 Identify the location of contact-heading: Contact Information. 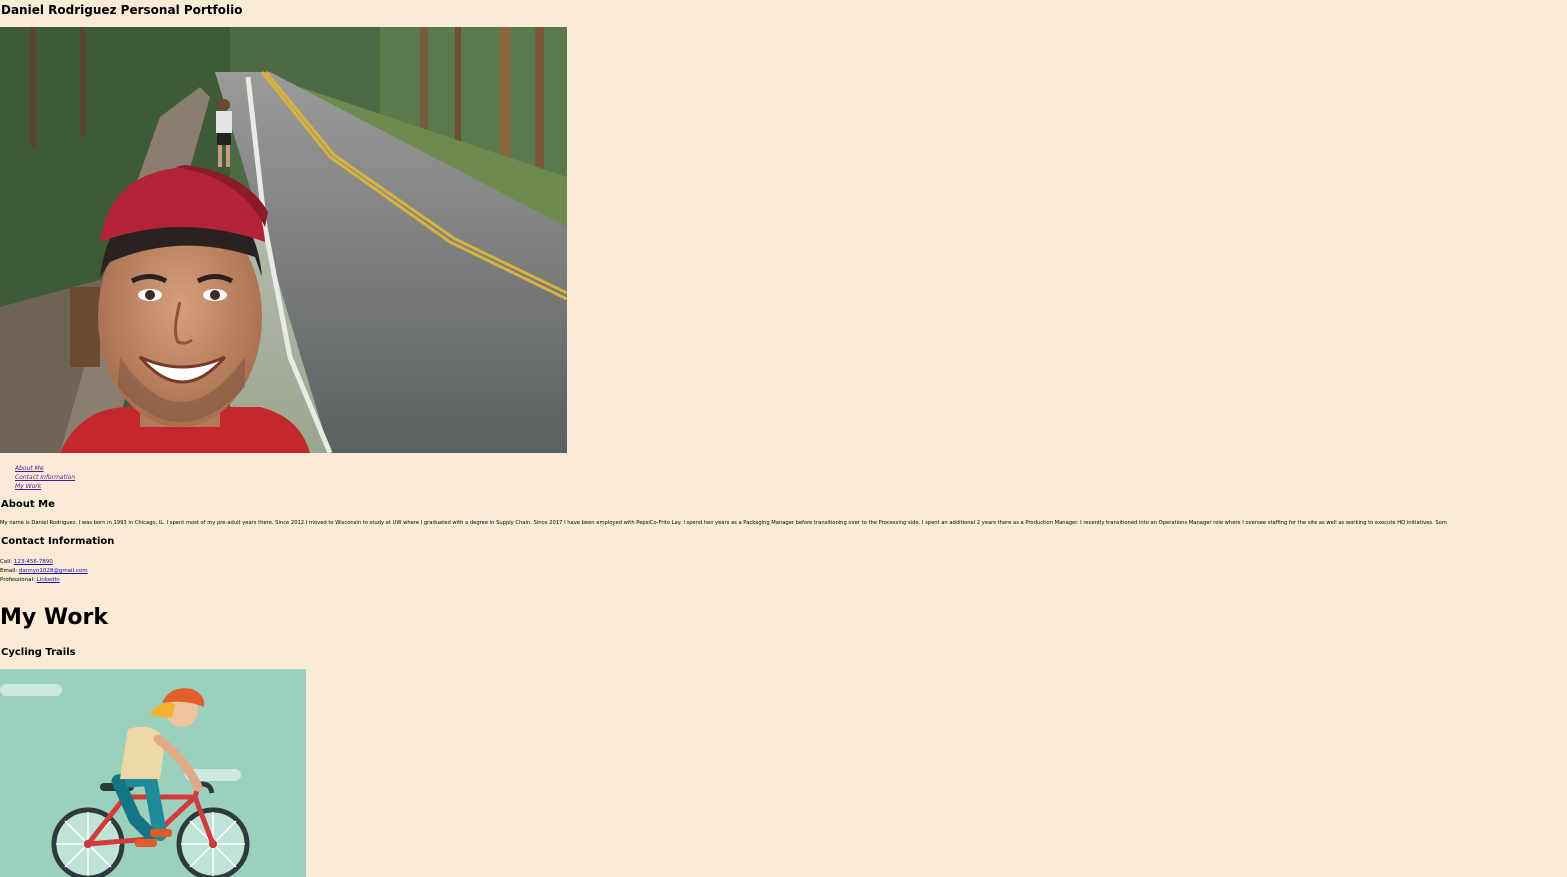
(58, 541).